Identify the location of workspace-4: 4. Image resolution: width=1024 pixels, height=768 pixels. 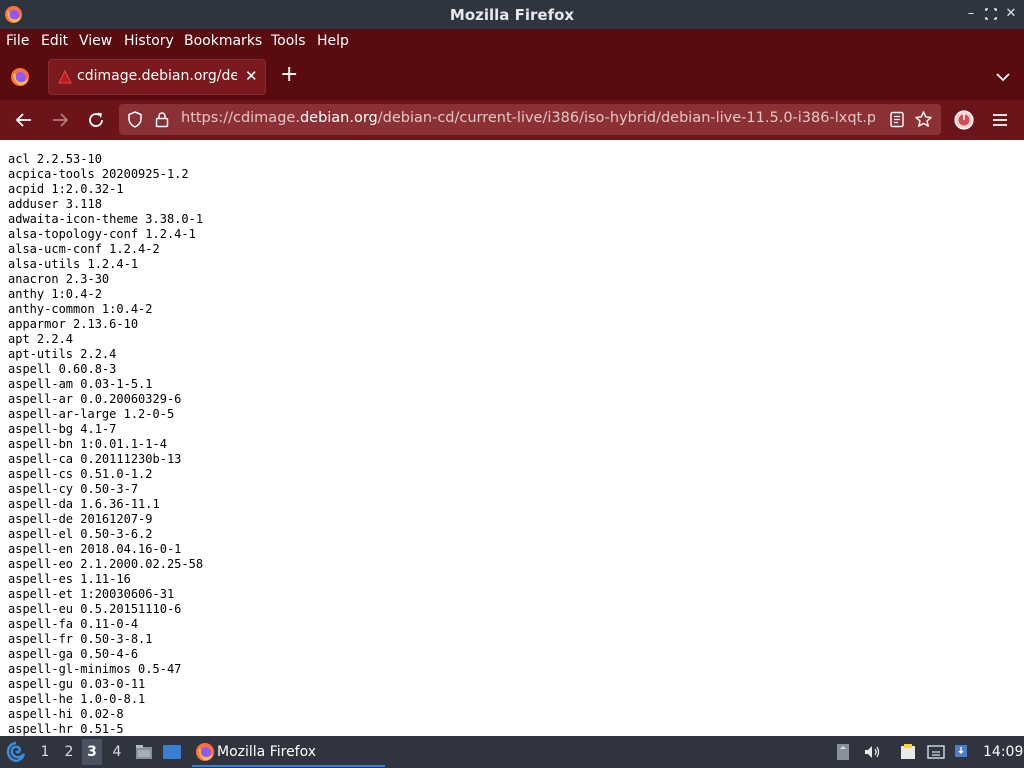
(117, 752).